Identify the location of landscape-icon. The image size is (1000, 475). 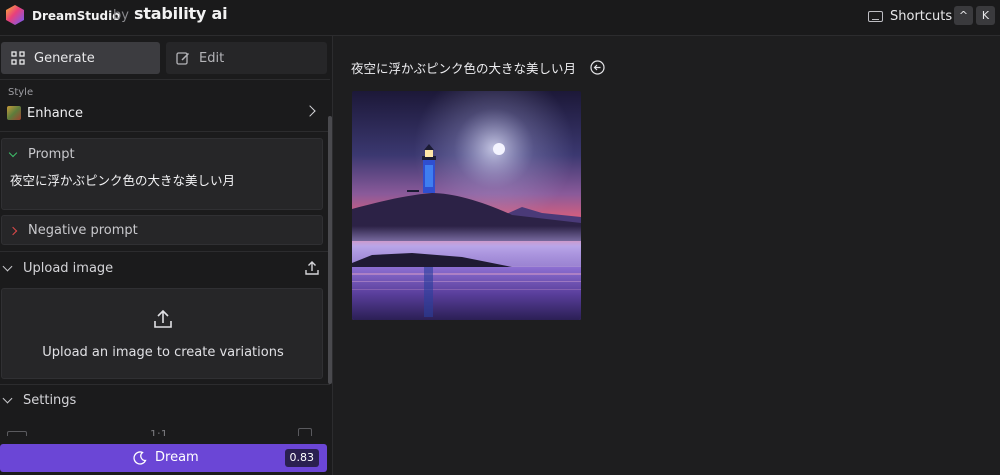
(17, 433).